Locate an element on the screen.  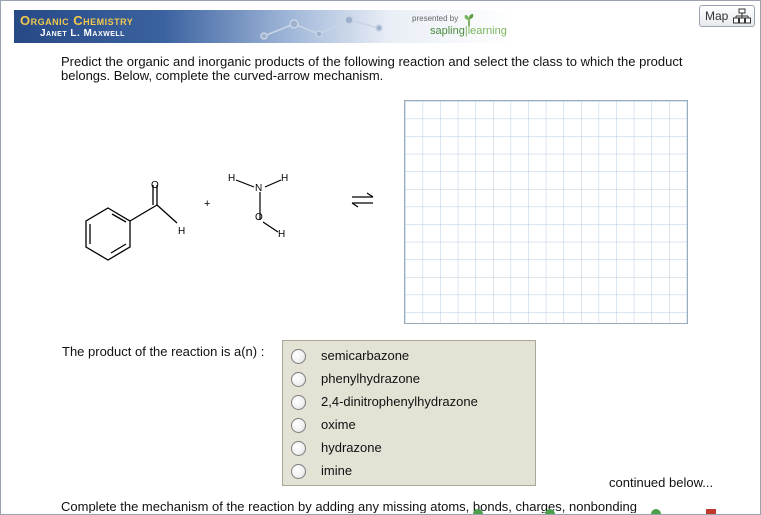
molecule-decoration-icon is located at coordinates (321, 27).